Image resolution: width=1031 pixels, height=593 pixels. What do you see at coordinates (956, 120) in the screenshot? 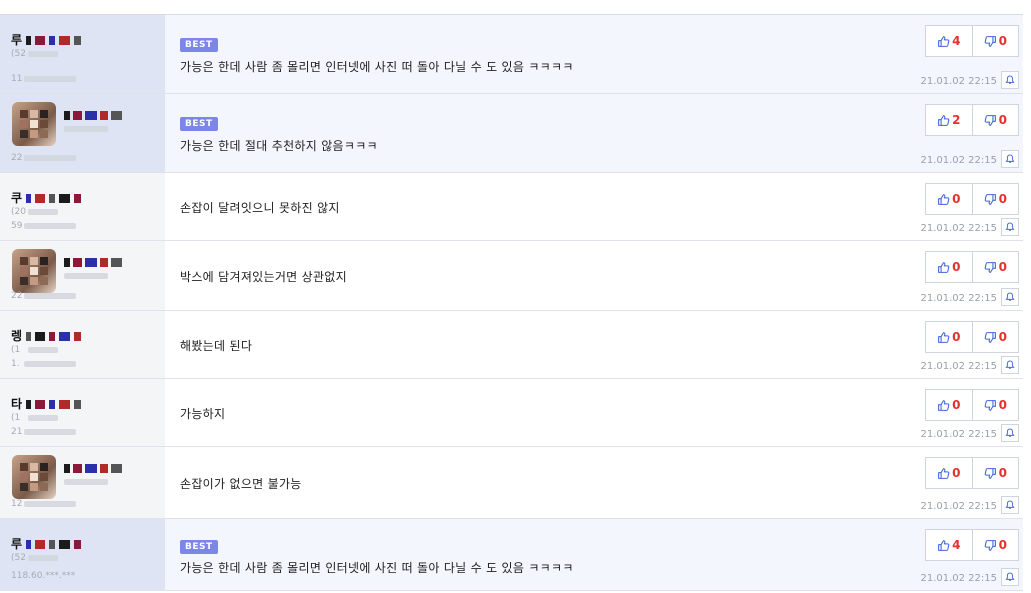
I see `upvote-count: 2` at bounding box center [956, 120].